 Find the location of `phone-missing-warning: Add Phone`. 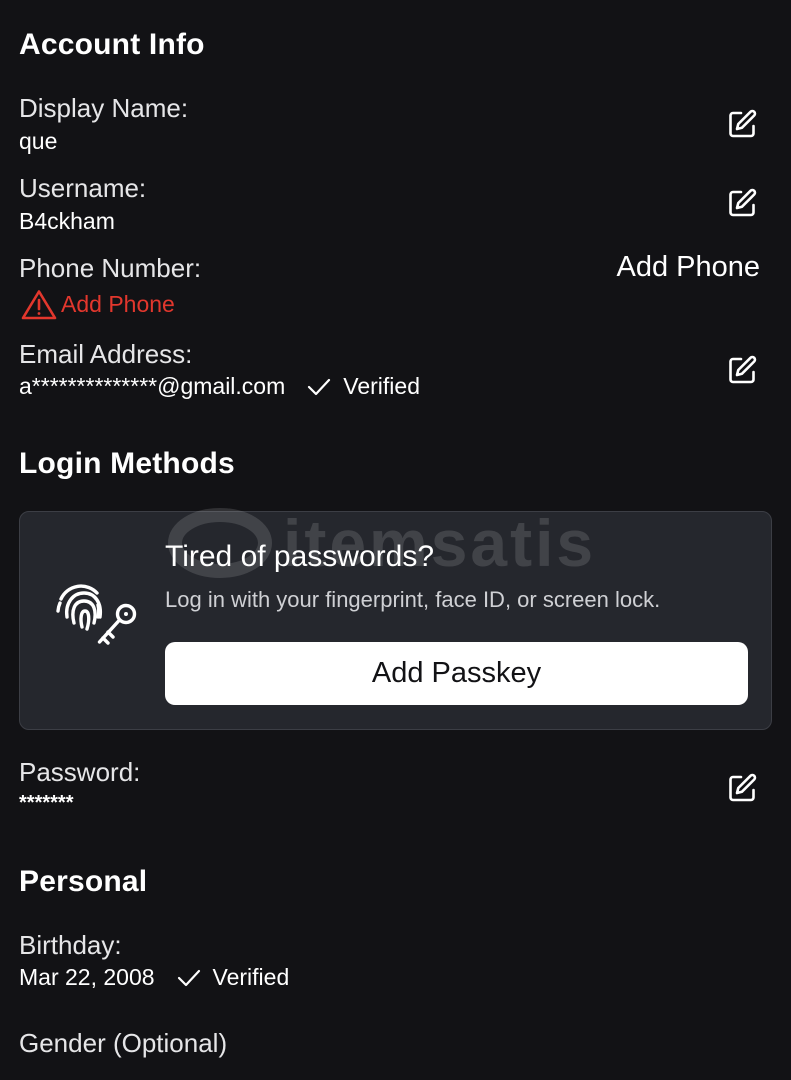

phone-missing-warning: Add Phone is located at coordinates (98, 304).